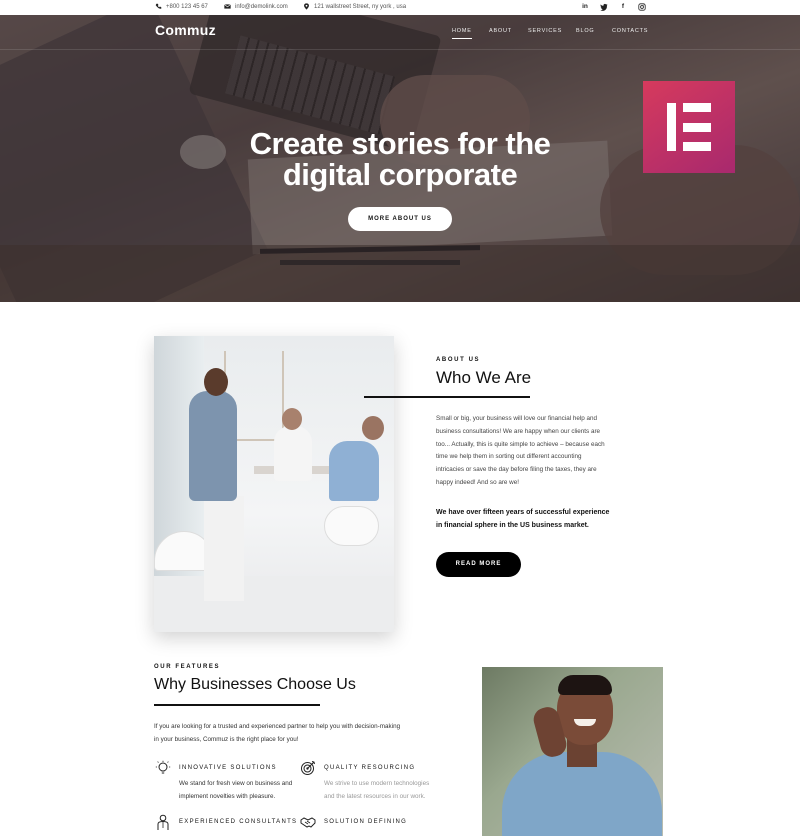 This screenshot has width=800, height=836. Describe the element at coordinates (228, 768) in the screenshot. I see `feature-title: INNOVATIVE SOLUTIONS` at that location.